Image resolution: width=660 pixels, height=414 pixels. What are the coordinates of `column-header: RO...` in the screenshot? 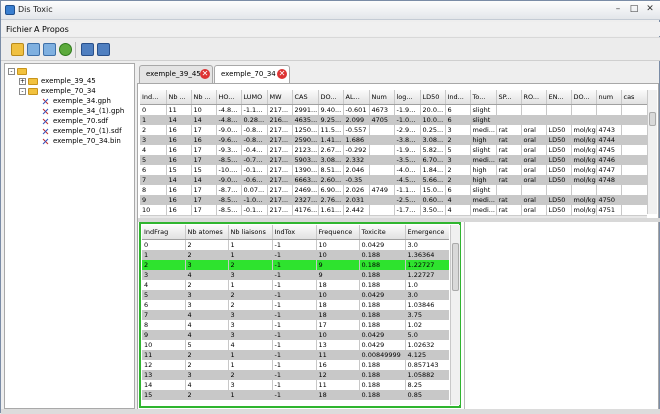 It's located at (534, 97).